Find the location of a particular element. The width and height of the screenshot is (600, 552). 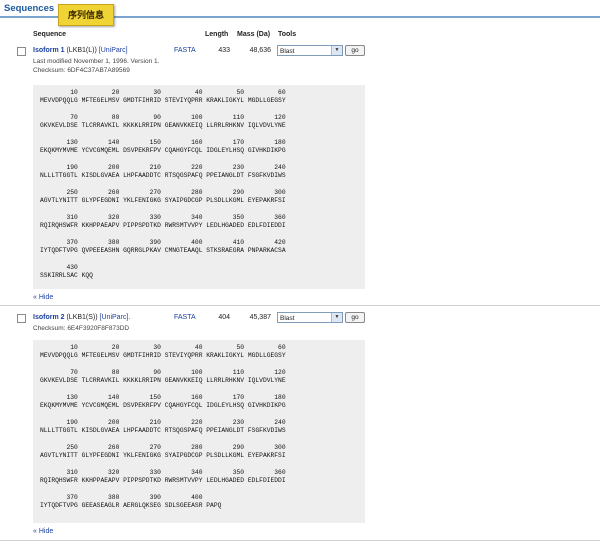

isoform-title: Isoform 1 (LKB1(L)) [UniParc] is located at coordinates (80, 50).